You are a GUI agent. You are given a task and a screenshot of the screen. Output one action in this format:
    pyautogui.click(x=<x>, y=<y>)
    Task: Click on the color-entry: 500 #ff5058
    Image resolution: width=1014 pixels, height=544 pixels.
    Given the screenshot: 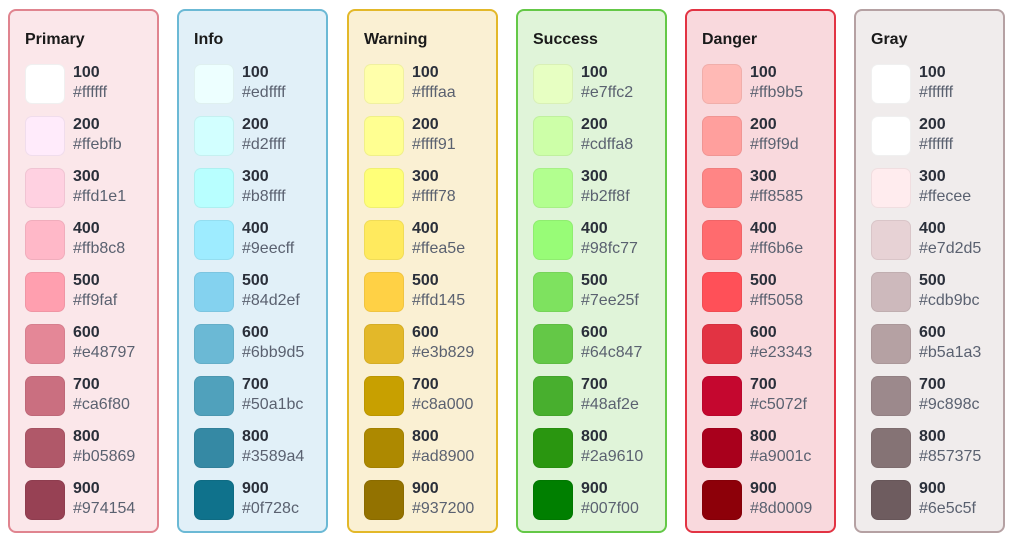 What is the action you would take?
    pyautogui.click(x=767, y=293)
    